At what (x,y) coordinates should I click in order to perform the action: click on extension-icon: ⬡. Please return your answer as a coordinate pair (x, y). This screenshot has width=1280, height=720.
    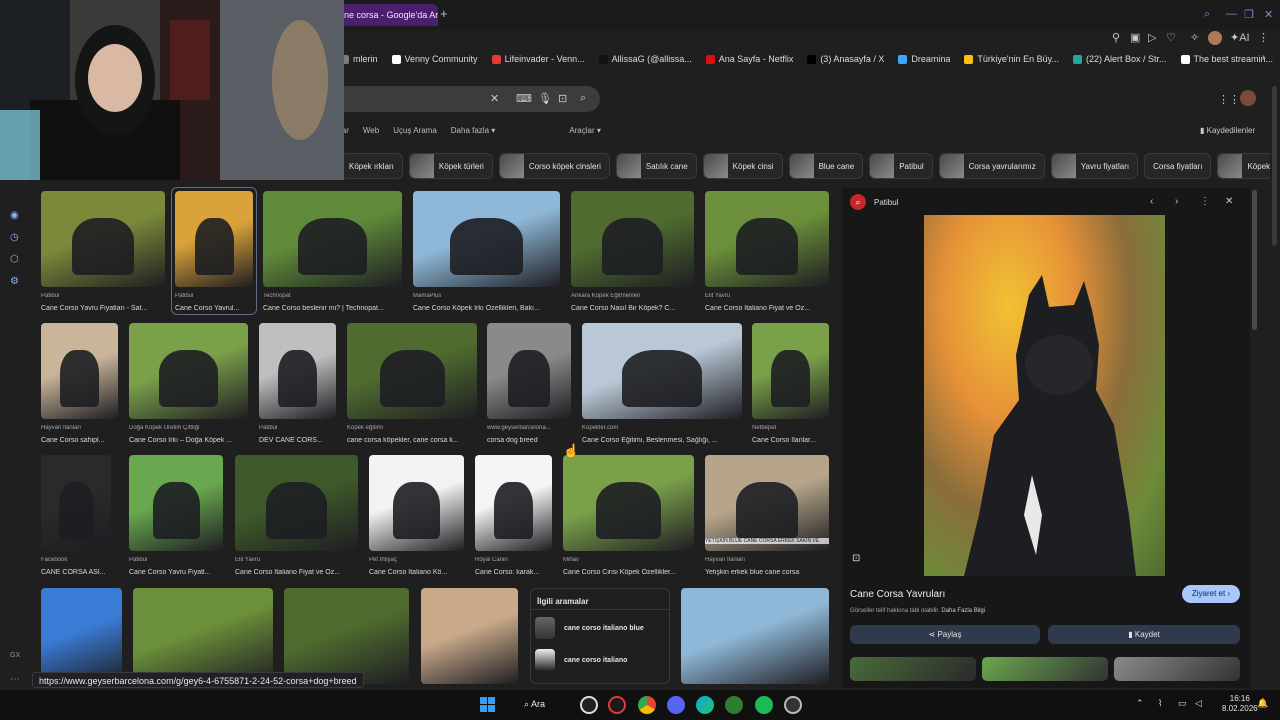
    Looking at the image, I should click on (14, 259).